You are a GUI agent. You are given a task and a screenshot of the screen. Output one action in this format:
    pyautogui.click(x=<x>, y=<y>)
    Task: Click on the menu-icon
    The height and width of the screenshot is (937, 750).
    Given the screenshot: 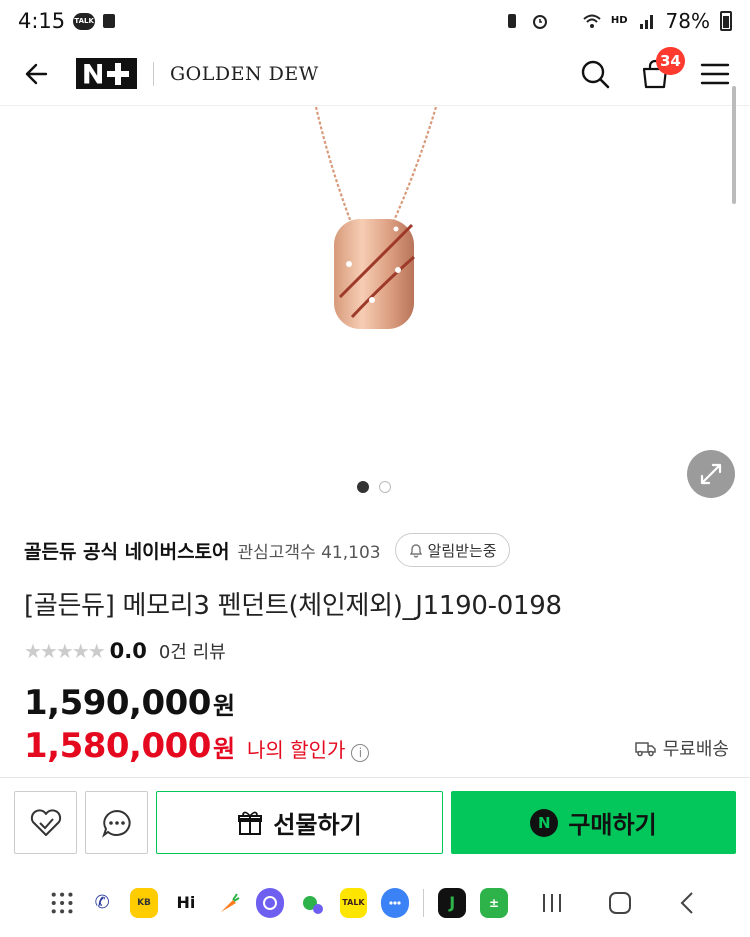 What is the action you would take?
    pyautogui.click(x=715, y=74)
    